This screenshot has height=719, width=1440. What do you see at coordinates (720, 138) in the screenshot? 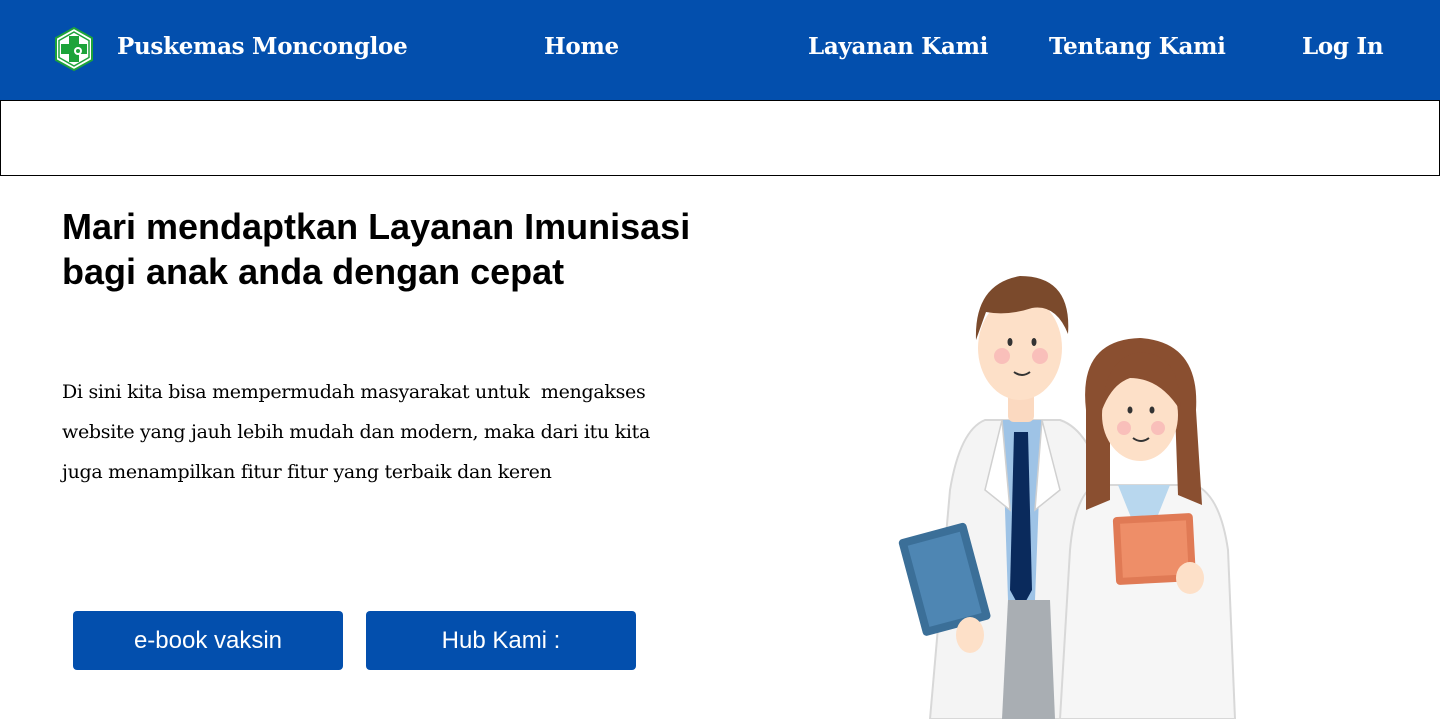
I see `empty-banner-box` at bounding box center [720, 138].